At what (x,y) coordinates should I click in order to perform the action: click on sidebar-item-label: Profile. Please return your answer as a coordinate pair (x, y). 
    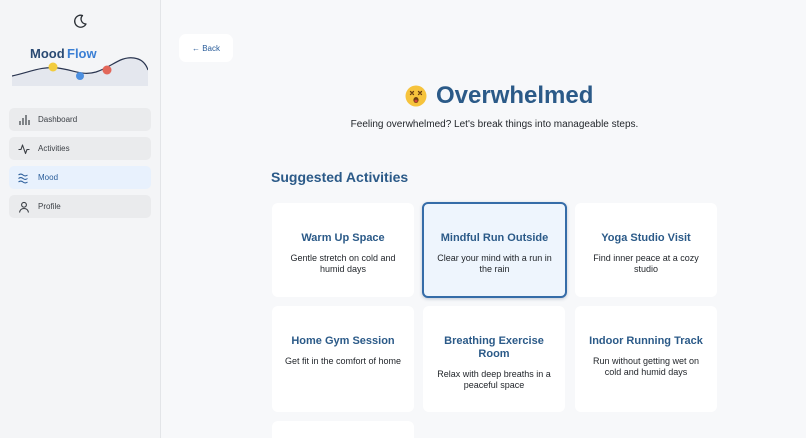
    Looking at the image, I should click on (49, 206).